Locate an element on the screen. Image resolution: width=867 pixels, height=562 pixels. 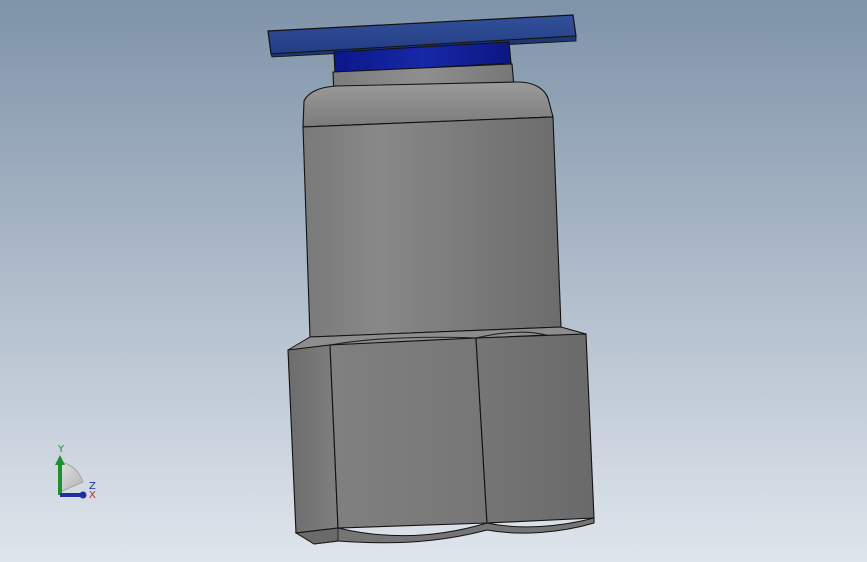
y-axis-label: Y is located at coordinates (61, 449).